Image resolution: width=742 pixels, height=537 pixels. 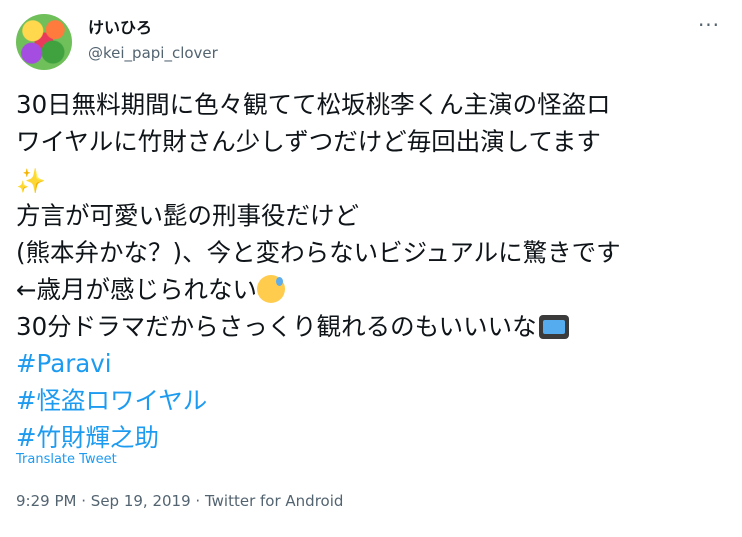 What do you see at coordinates (46, 501) in the screenshot?
I see `tweet-time: 9:29 PM` at bounding box center [46, 501].